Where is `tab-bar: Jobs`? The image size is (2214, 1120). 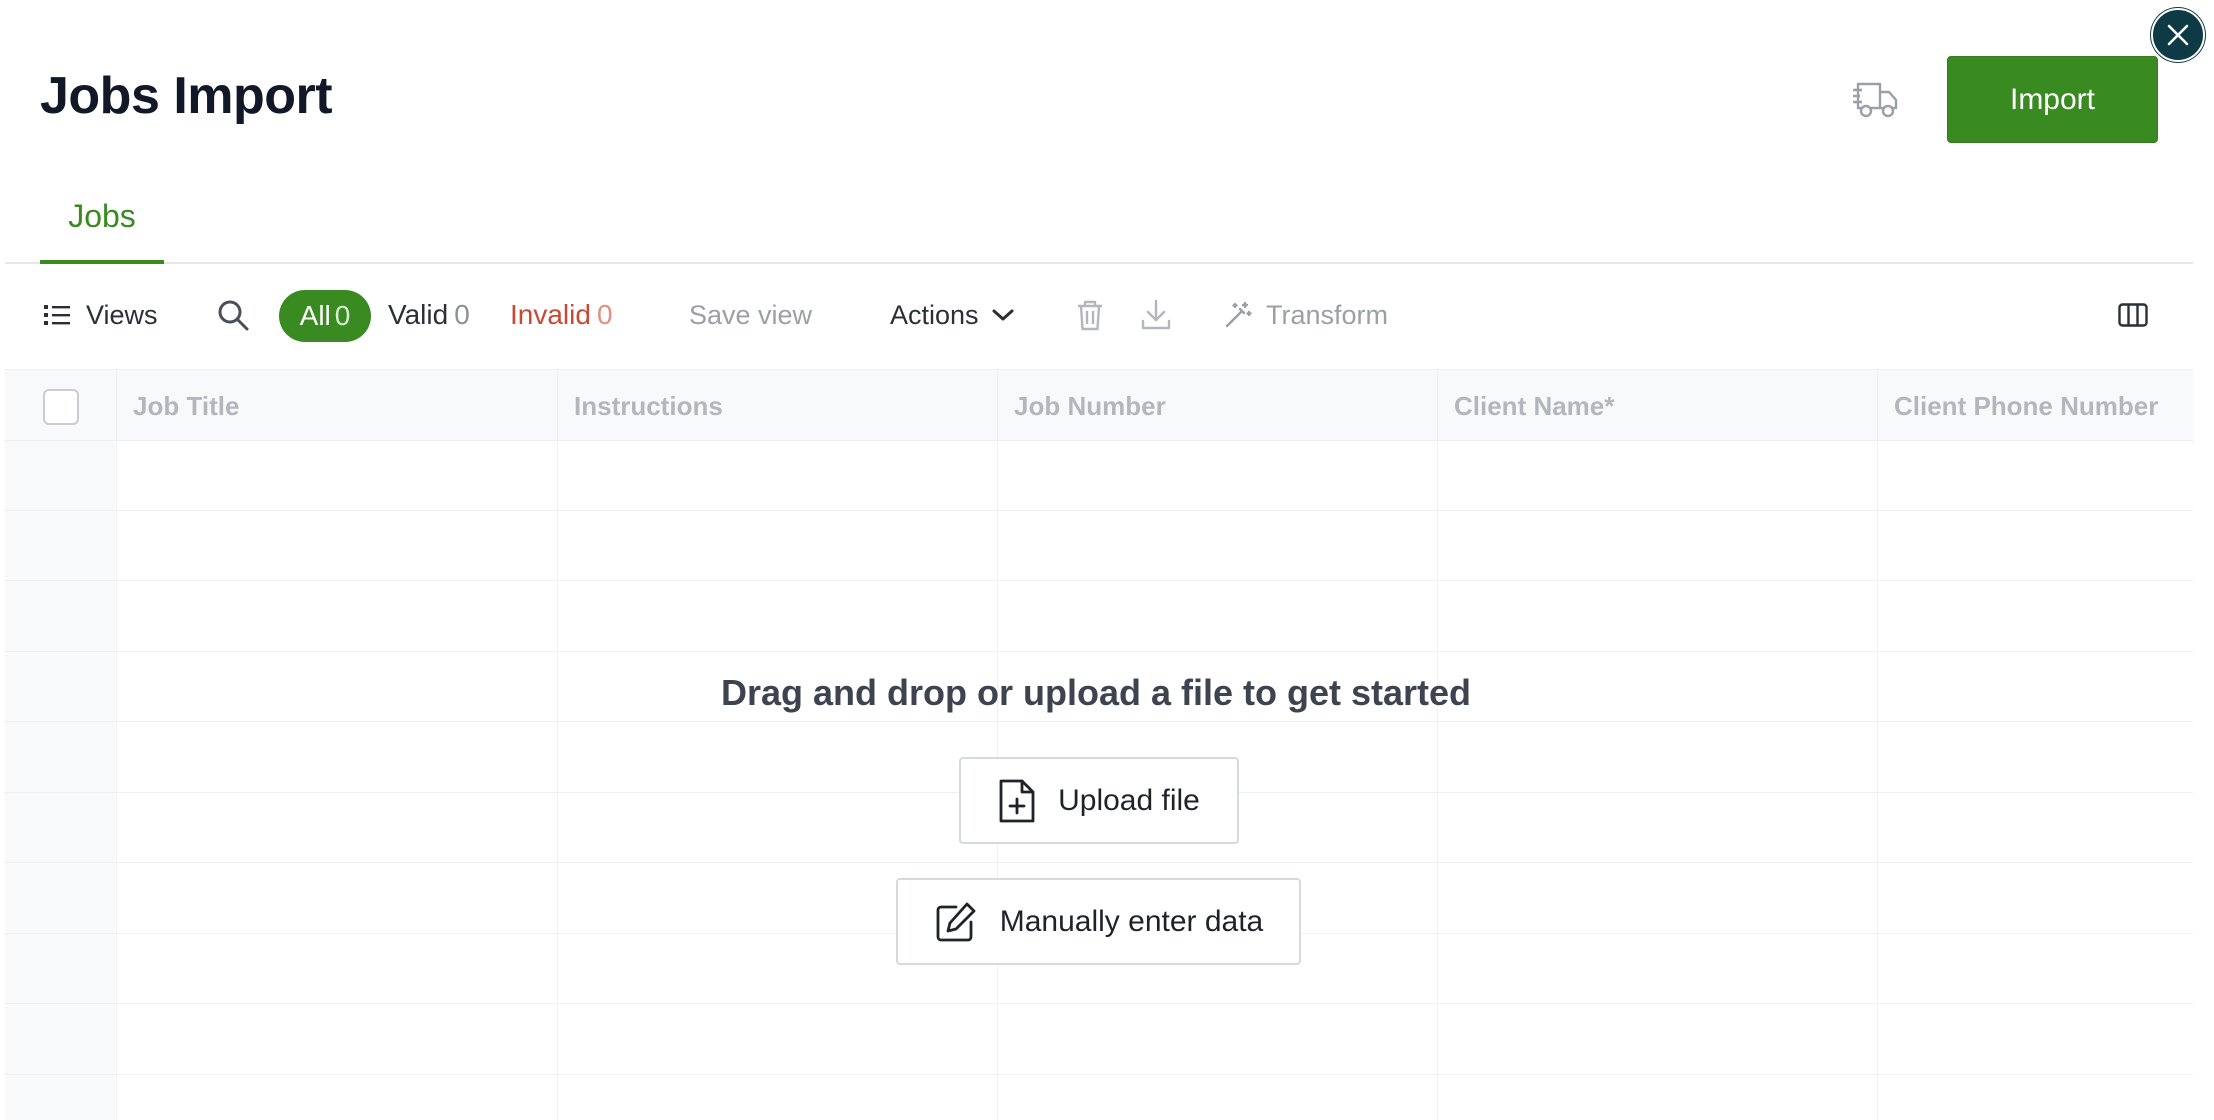
tab-bar: Jobs is located at coordinates (1099, 222).